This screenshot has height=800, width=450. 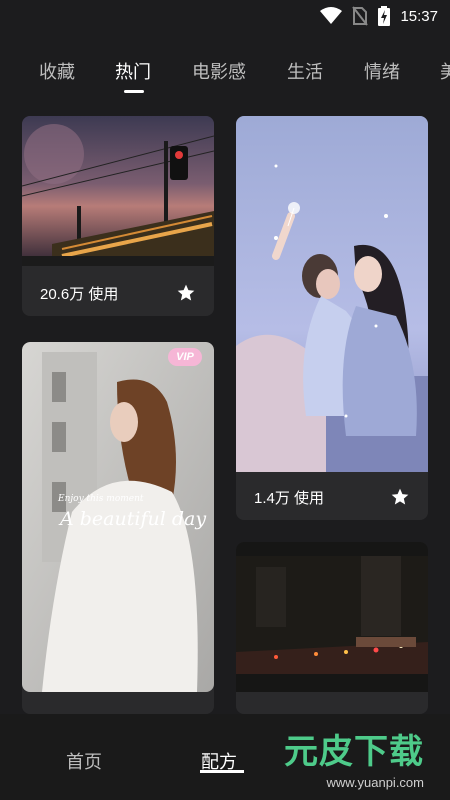 What do you see at coordinates (133, 71) in the screenshot?
I see `tab-popular: 热门` at bounding box center [133, 71].